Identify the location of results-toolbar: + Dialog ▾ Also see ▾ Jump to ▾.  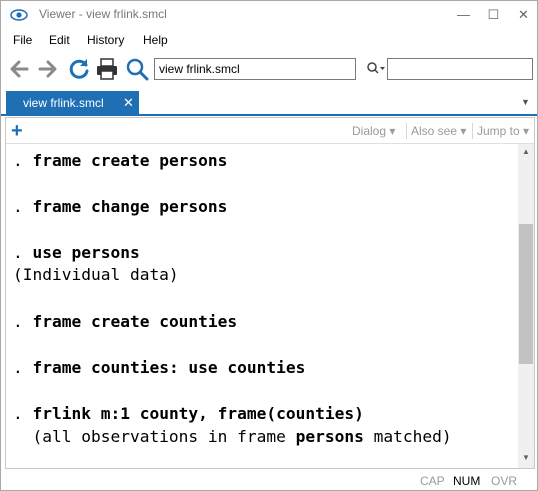
(270, 131).